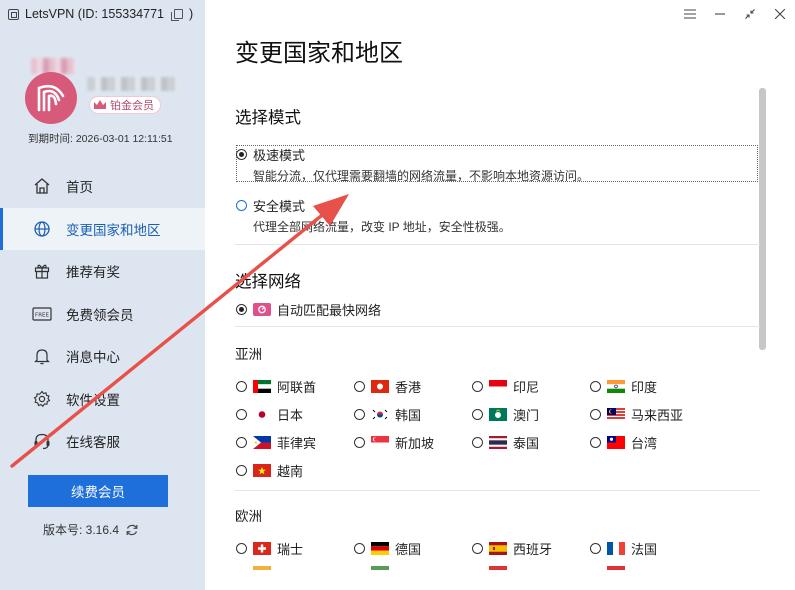 The height and width of the screenshot is (590, 795). I want to click on sidebar-item-support: 在线客服, so click(102, 441).